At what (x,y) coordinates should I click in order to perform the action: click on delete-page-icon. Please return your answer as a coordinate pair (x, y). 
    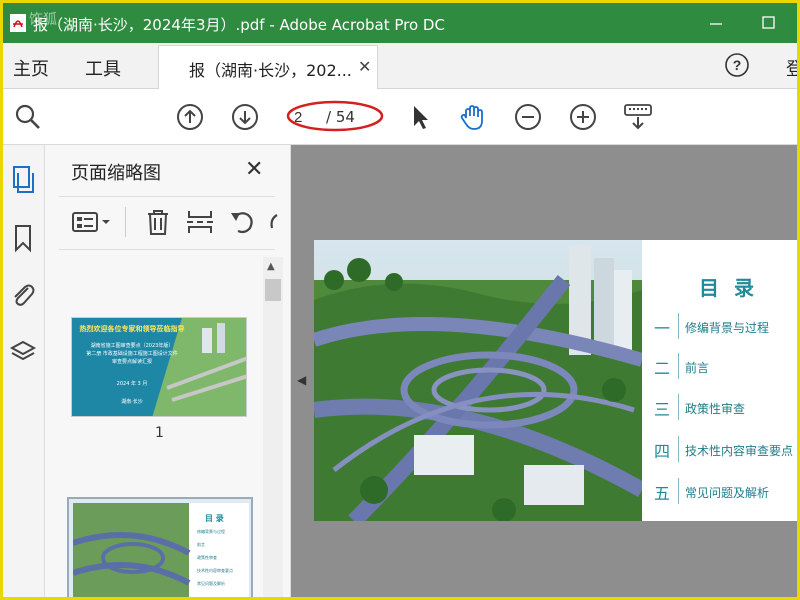
    Looking at the image, I should click on (158, 222).